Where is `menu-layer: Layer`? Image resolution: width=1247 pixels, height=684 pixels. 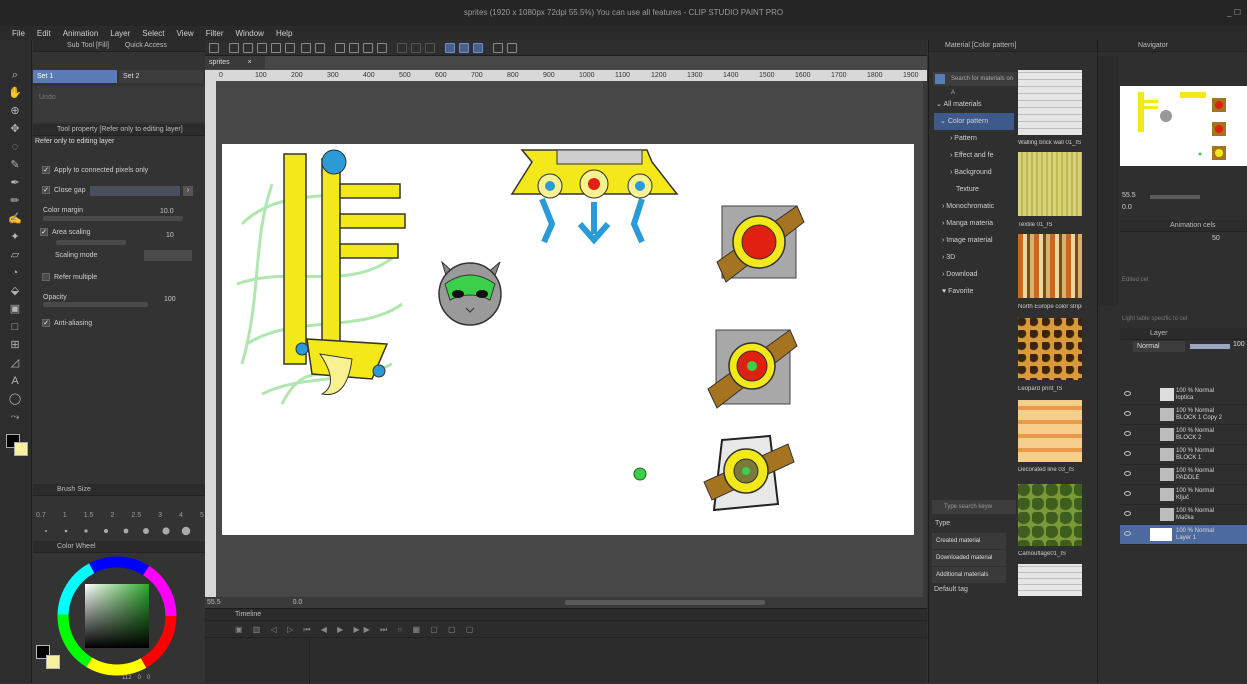 menu-layer: Layer is located at coordinates (120, 33).